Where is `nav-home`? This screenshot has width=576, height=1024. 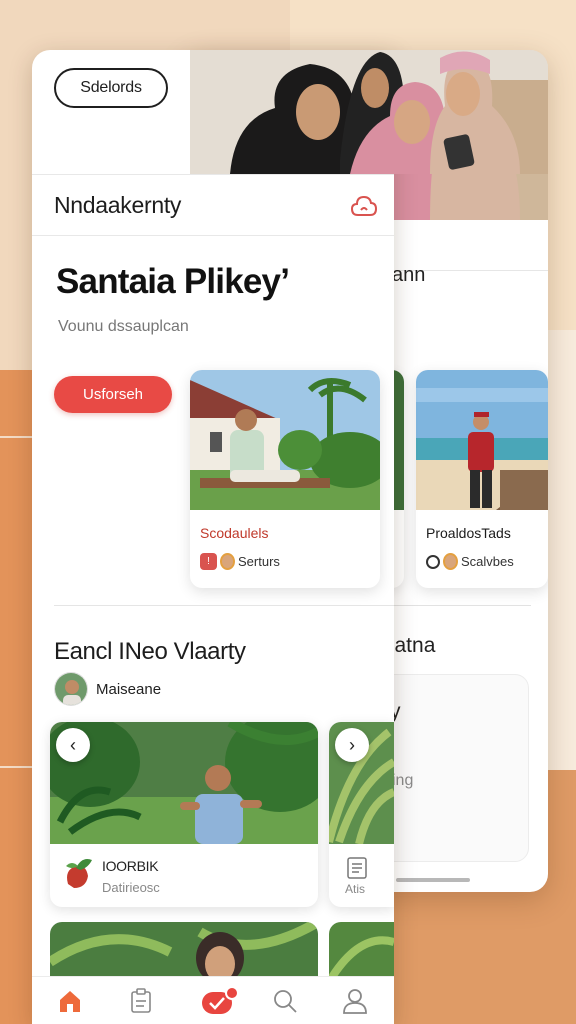 nav-home is located at coordinates (70, 1001).